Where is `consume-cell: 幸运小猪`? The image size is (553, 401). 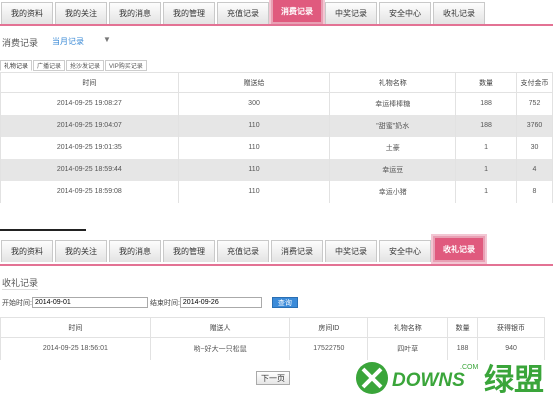 consume-cell: 幸运小猪 is located at coordinates (393, 191).